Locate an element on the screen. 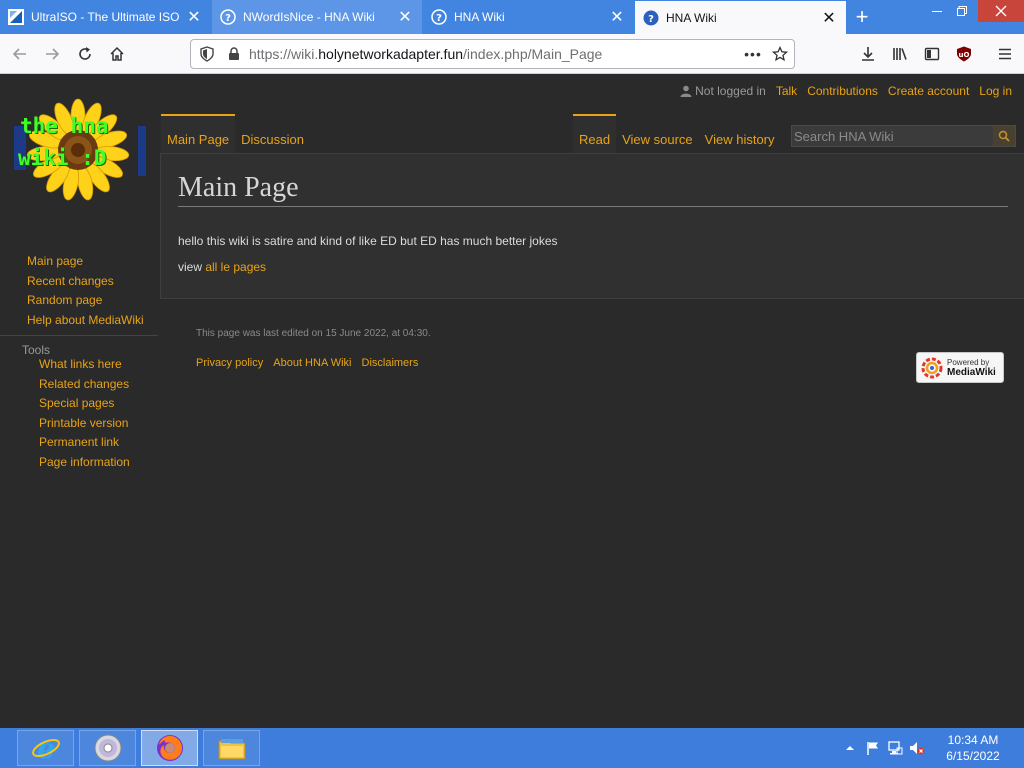 The width and height of the screenshot is (1024, 768). about-link: About HNA Wiki is located at coordinates (312, 363).